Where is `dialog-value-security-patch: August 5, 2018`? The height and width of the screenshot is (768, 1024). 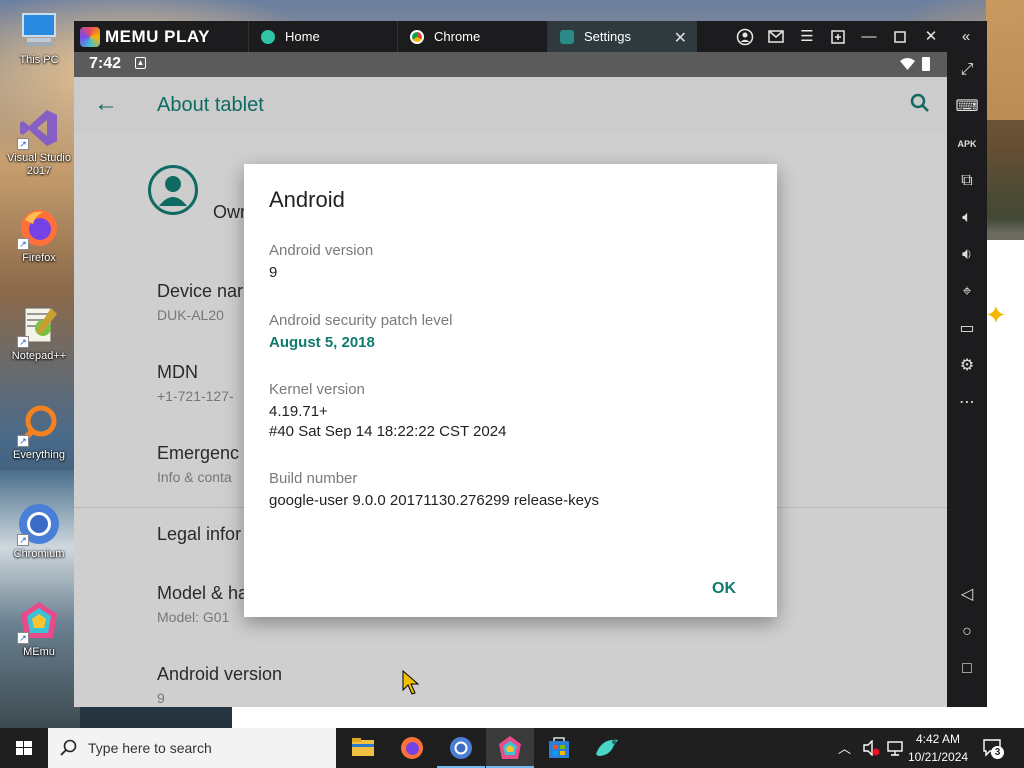 dialog-value-security-patch: August 5, 2018 is located at coordinates (322, 343).